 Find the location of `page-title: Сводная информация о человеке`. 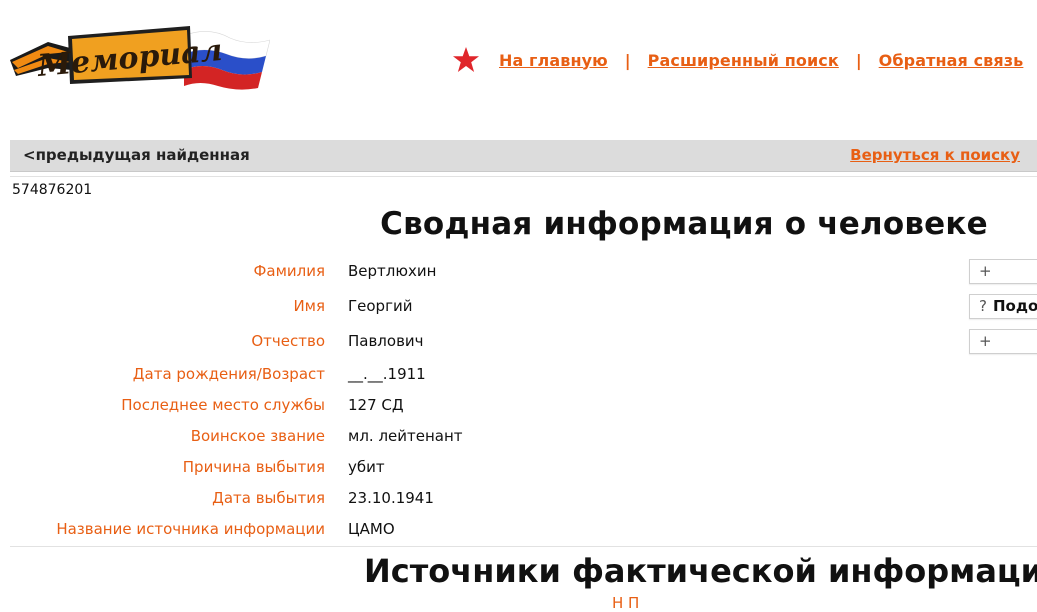

page-title: Сводная информация о человеке is located at coordinates (684, 224).